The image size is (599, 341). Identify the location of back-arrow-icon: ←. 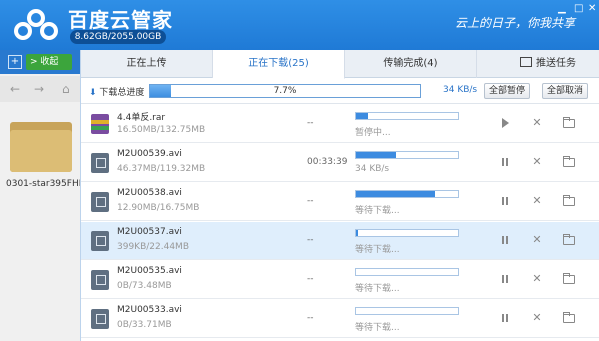
(15, 89).